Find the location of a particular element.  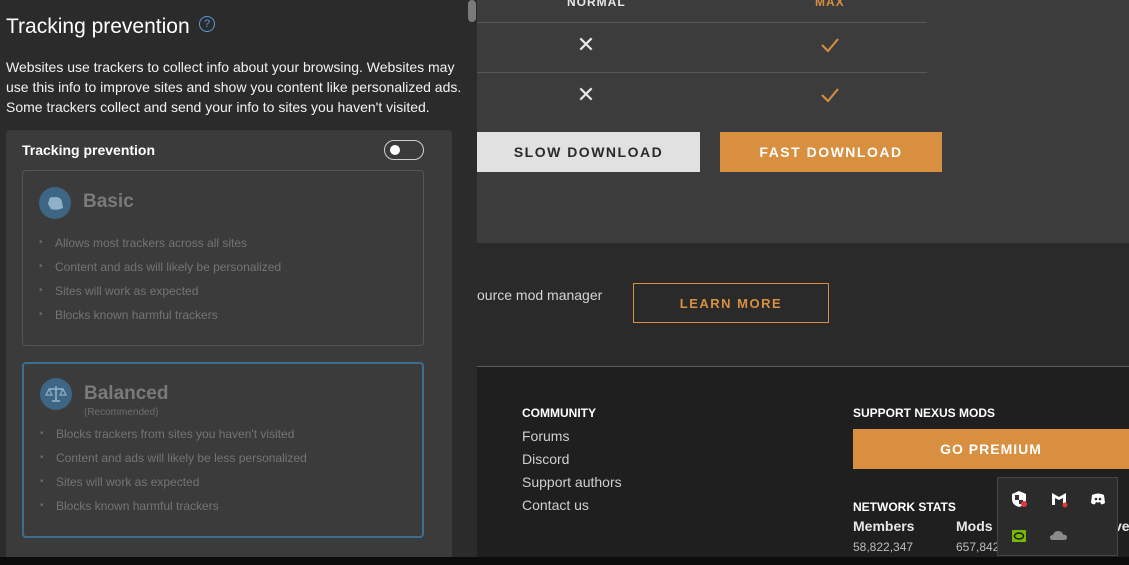

help-icon: ? is located at coordinates (207, 24).